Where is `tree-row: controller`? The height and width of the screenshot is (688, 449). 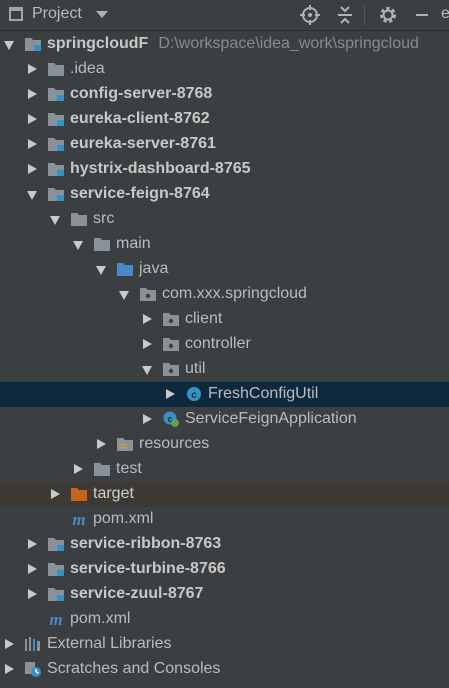
tree-row: controller is located at coordinates (224, 344).